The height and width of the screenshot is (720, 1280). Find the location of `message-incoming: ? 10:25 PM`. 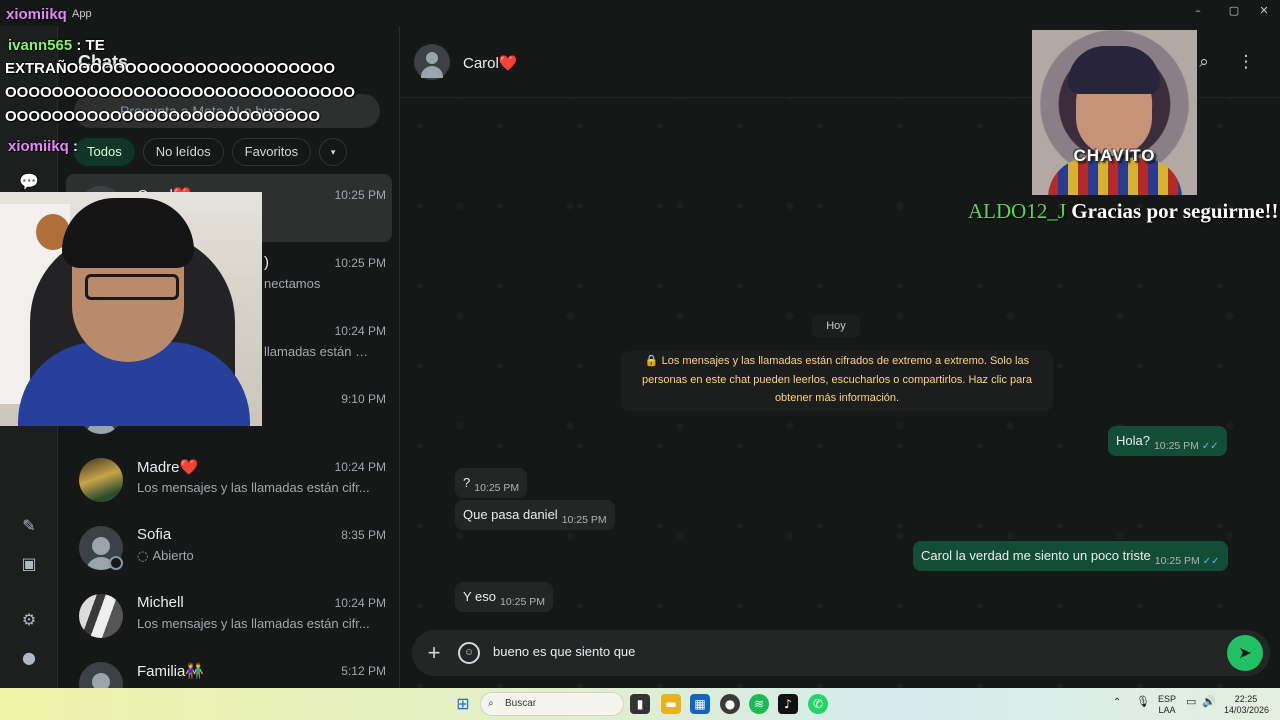

message-incoming: ? 10:25 PM is located at coordinates (491, 483).